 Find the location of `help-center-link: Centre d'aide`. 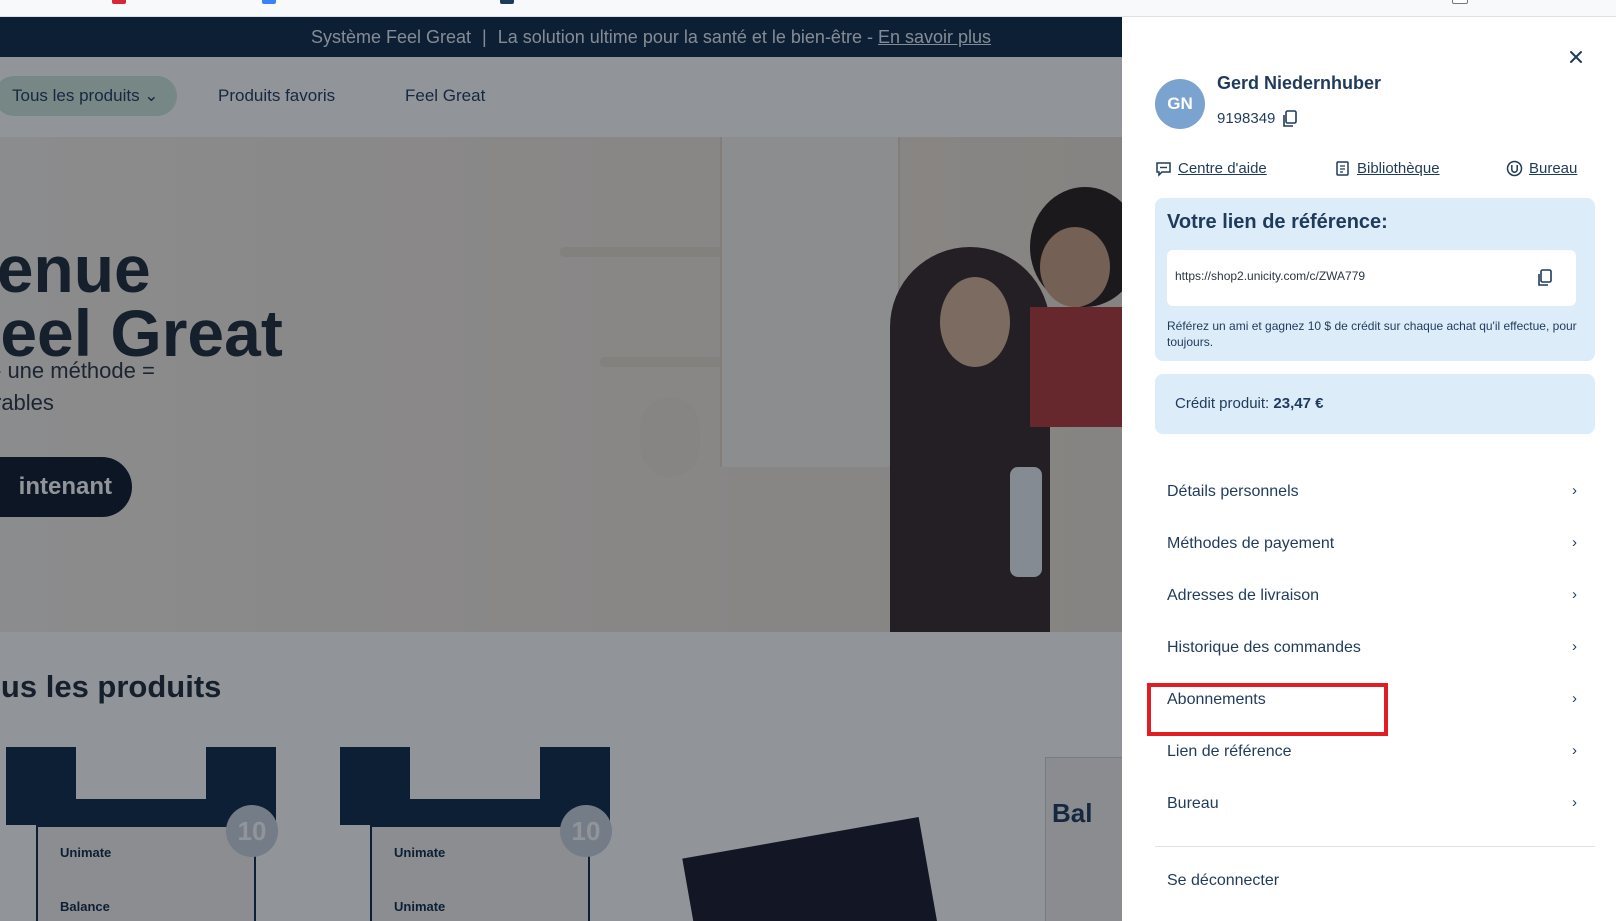

help-center-link: Centre d'aide is located at coordinates (1211, 168).